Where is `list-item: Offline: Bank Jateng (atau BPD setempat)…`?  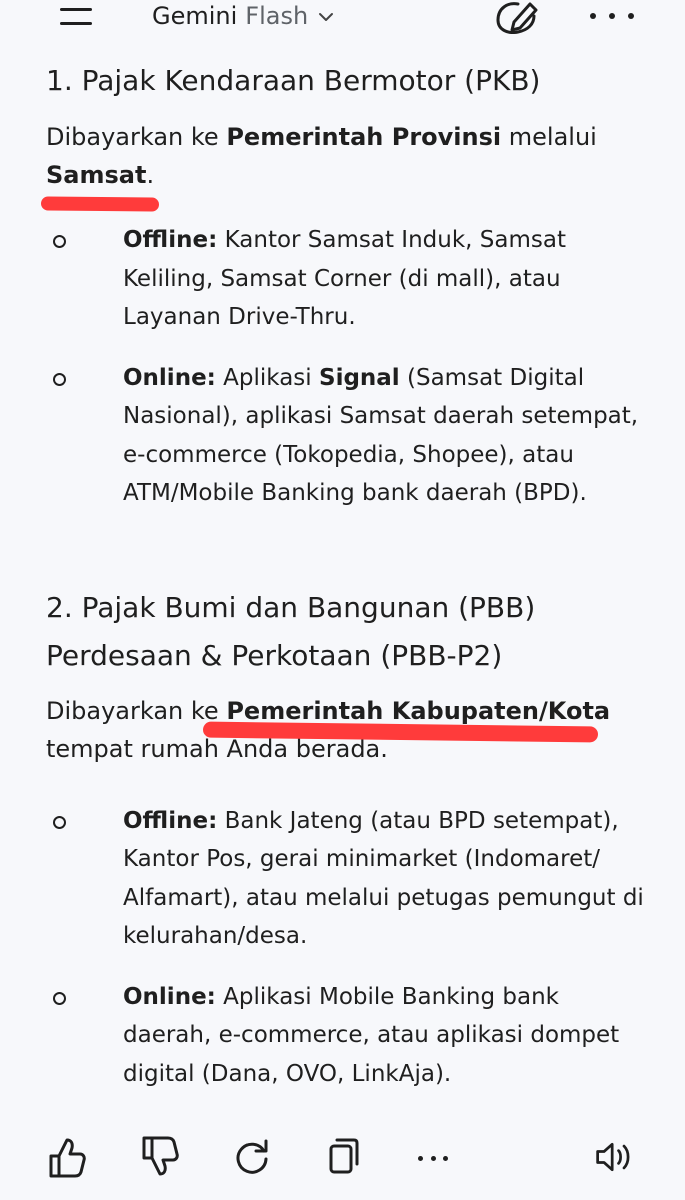
list-item: Offline: Bank Jateng (atau BPD setempat)… is located at coordinates (346, 879).